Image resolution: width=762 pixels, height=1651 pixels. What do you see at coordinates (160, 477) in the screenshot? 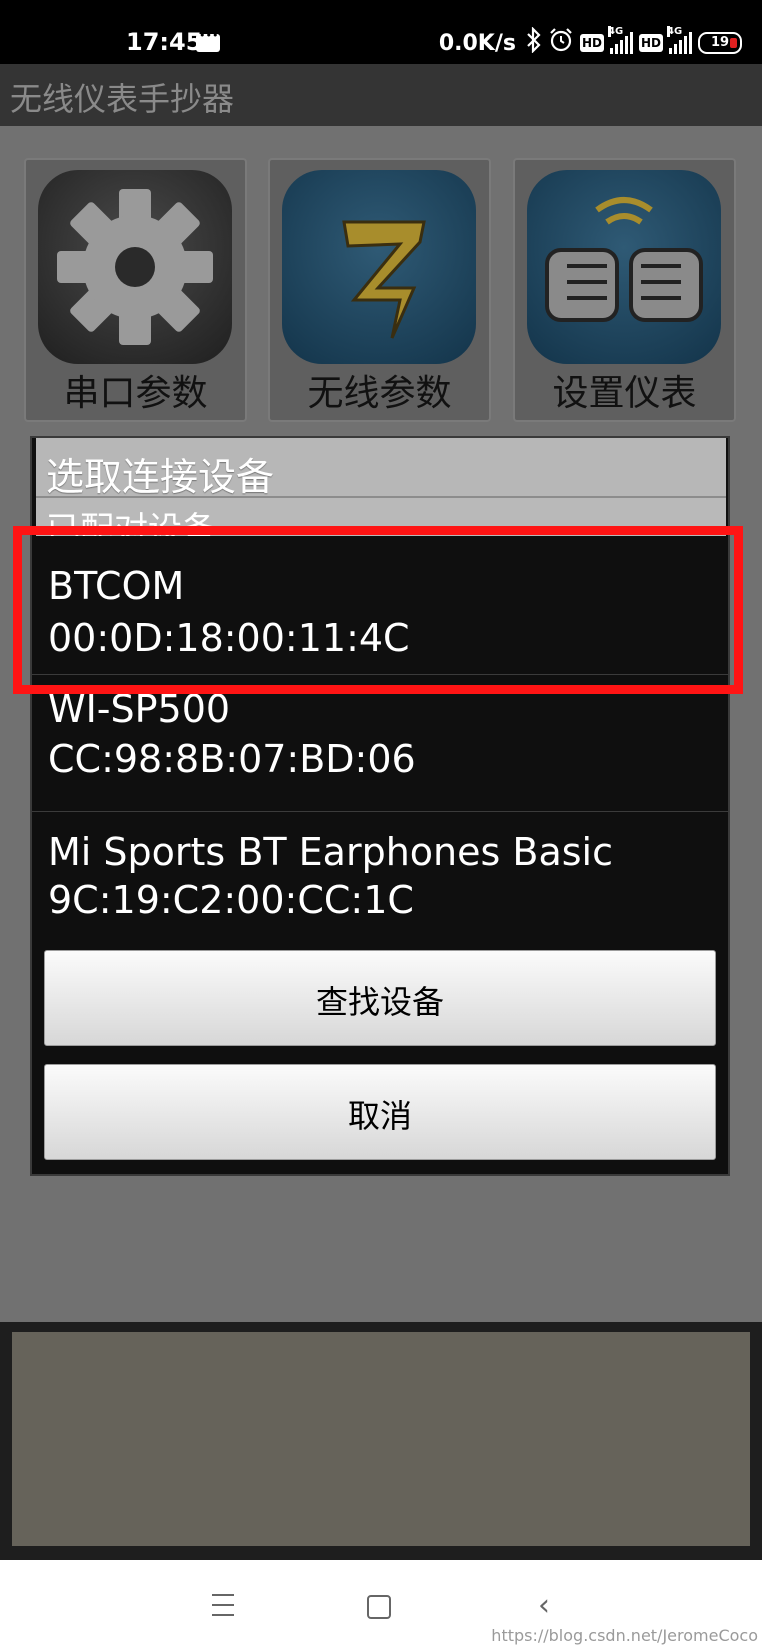
I see `dialog-title: 选取连接设备` at bounding box center [160, 477].